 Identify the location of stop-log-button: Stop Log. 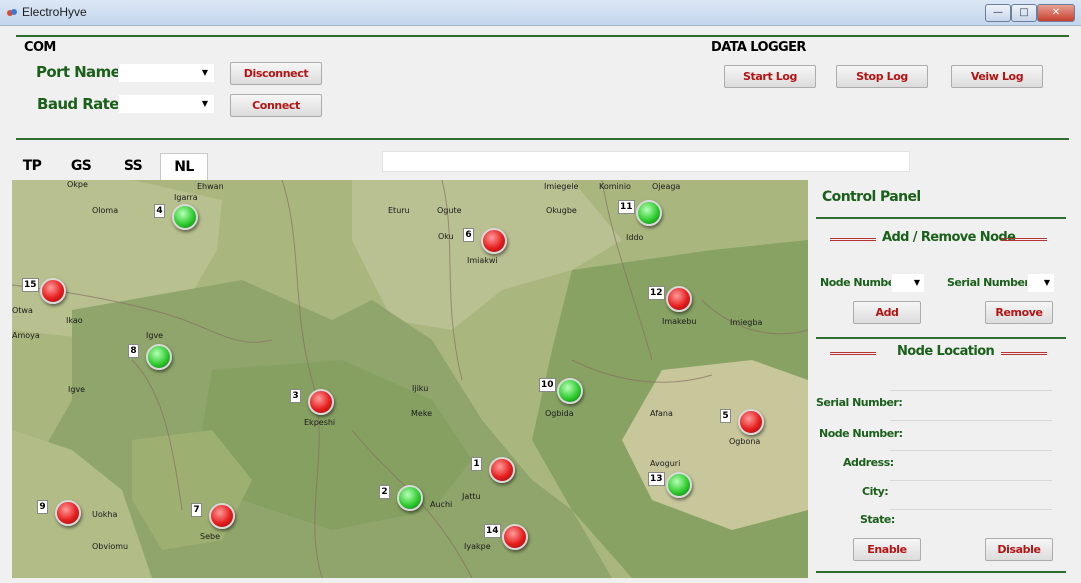
(882, 76).